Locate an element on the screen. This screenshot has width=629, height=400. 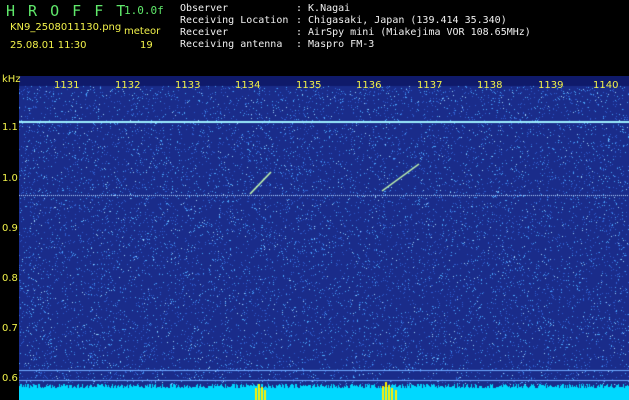
info-value-receiver: : AirSpy mini (Miakejima VOR 108.65MHz) is located at coordinates (413, 32).